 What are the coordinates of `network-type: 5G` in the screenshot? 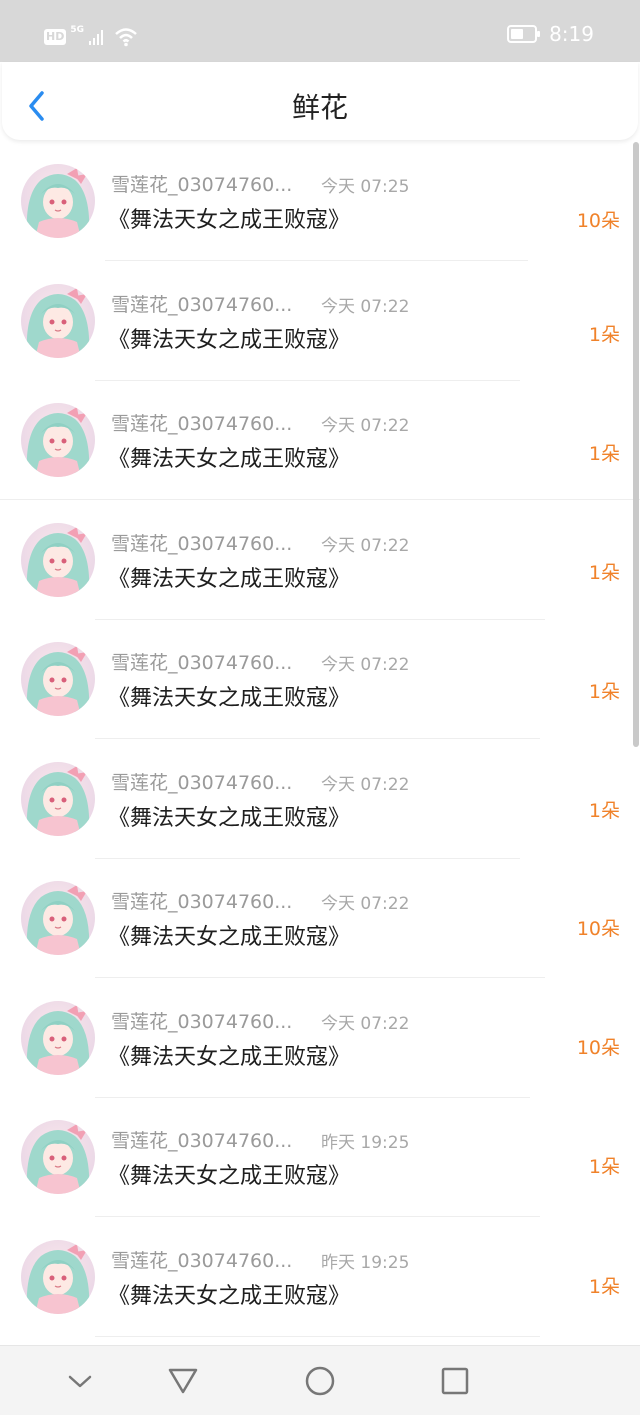 It's located at (77, 30).